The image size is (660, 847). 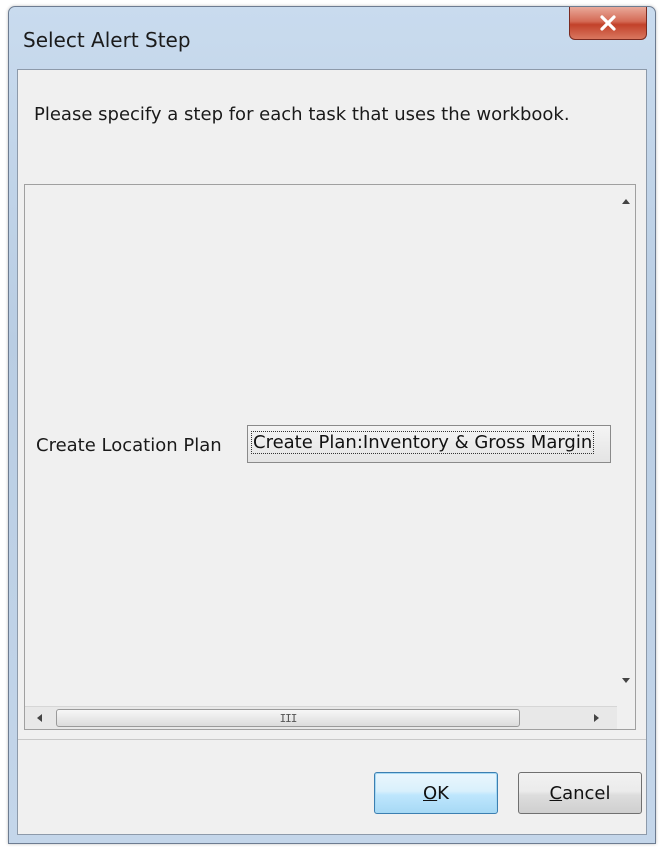 I want to click on horizontal-scrollbar: III, so click(x=321, y=717).